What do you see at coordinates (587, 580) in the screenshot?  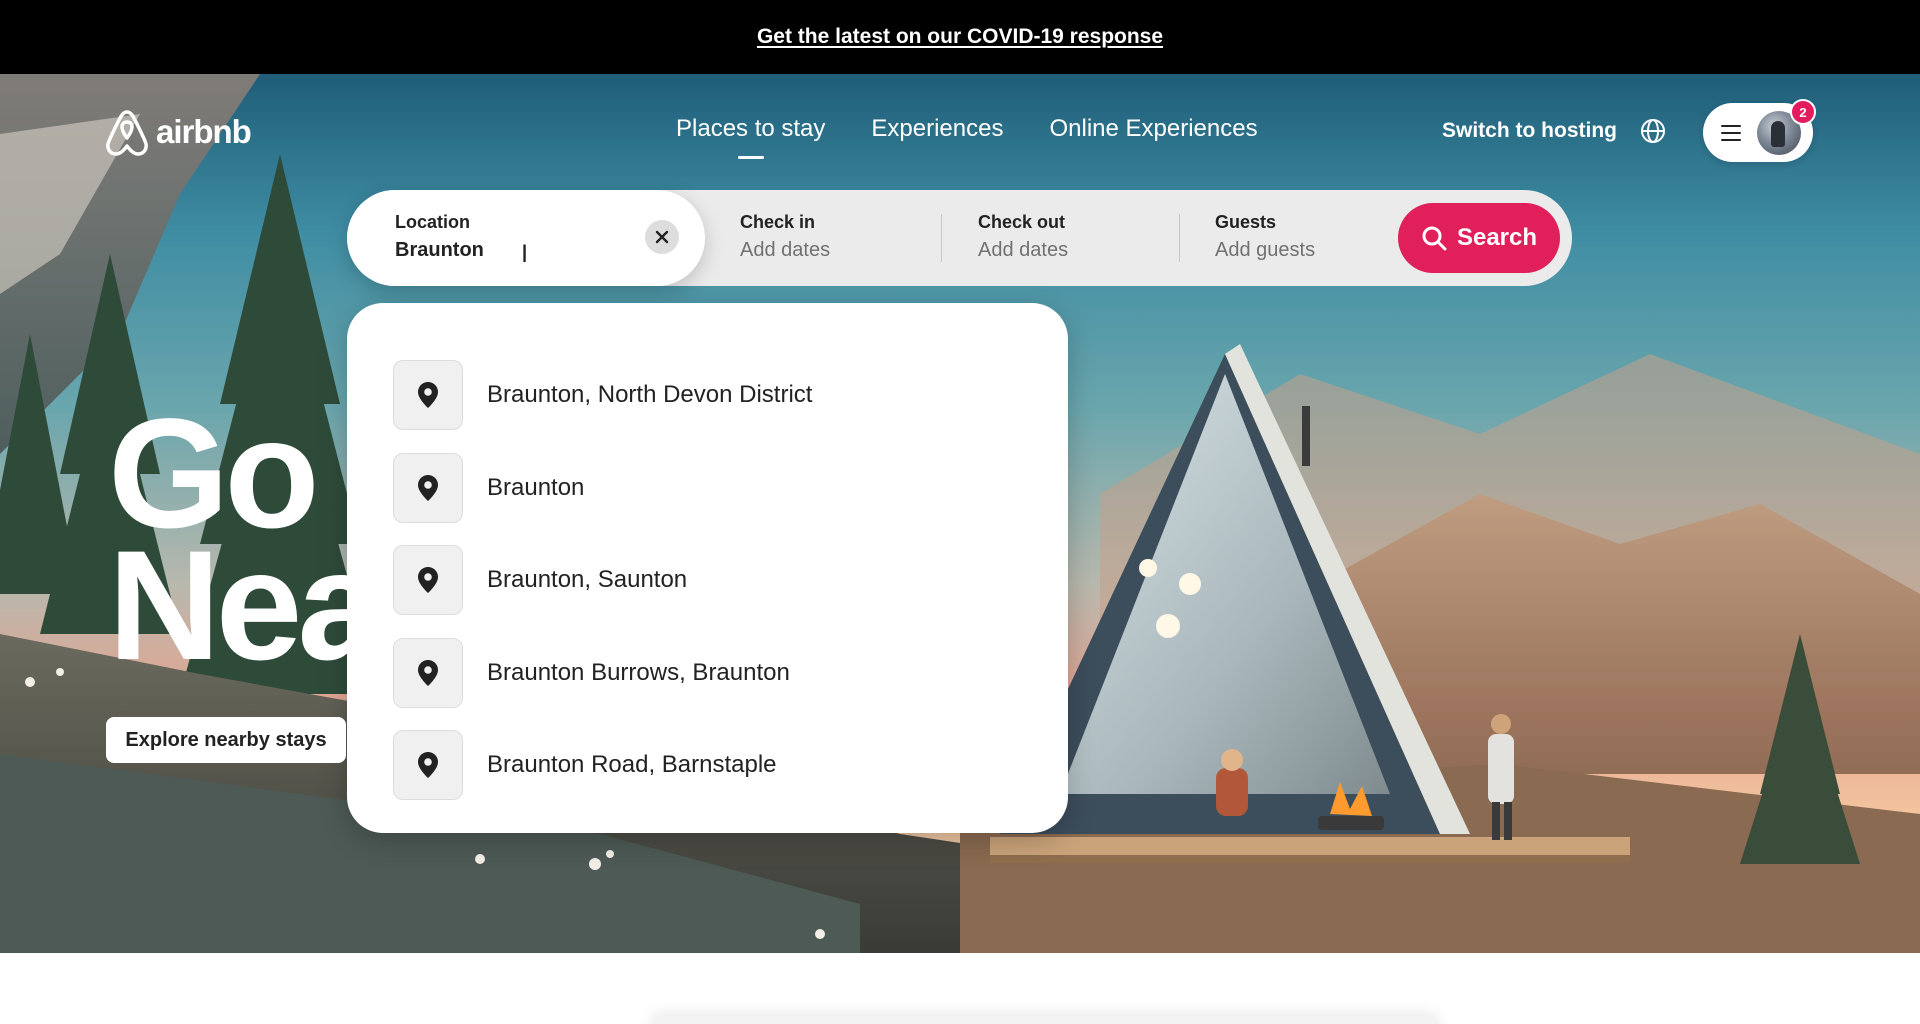 I see `suggestion-label: Braunton, Saunton` at bounding box center [587, 580].